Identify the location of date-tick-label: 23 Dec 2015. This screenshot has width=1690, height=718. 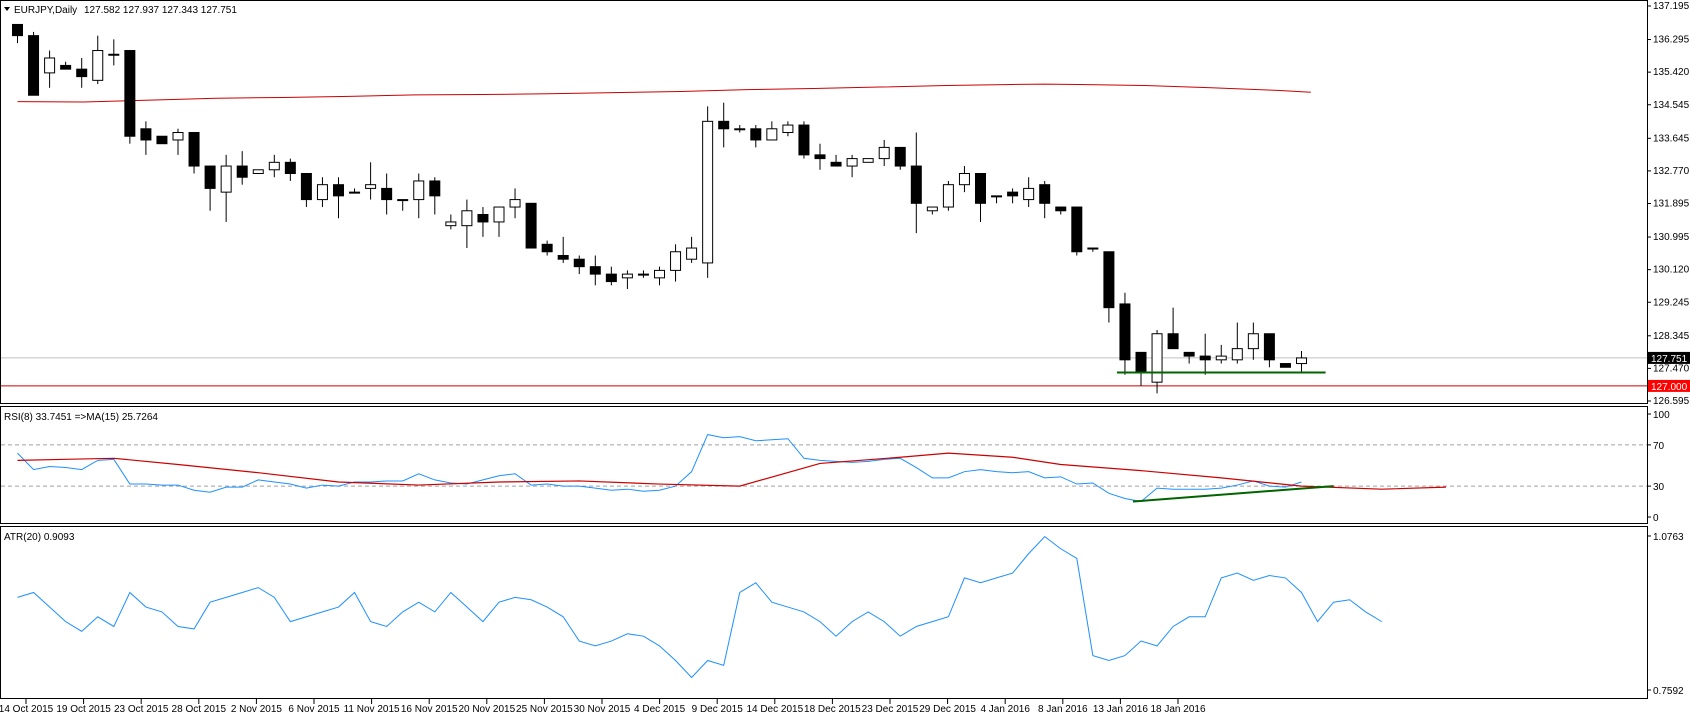
(890, 709).